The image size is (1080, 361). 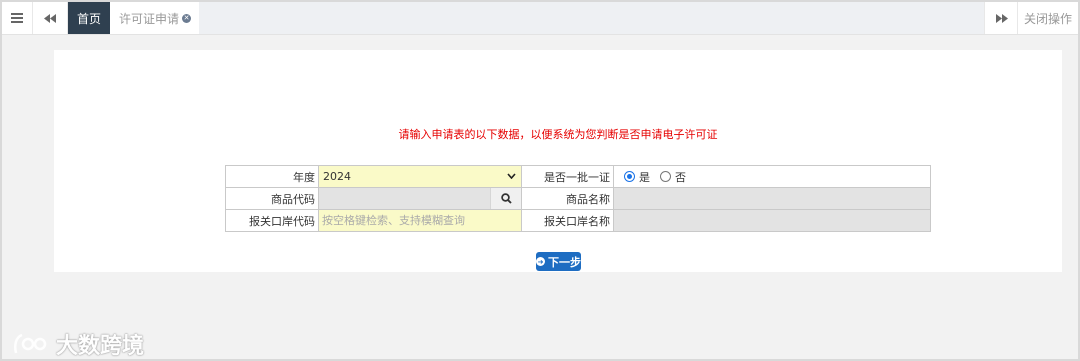 I want to click on customs-name-field, so click(x=772, y=220).